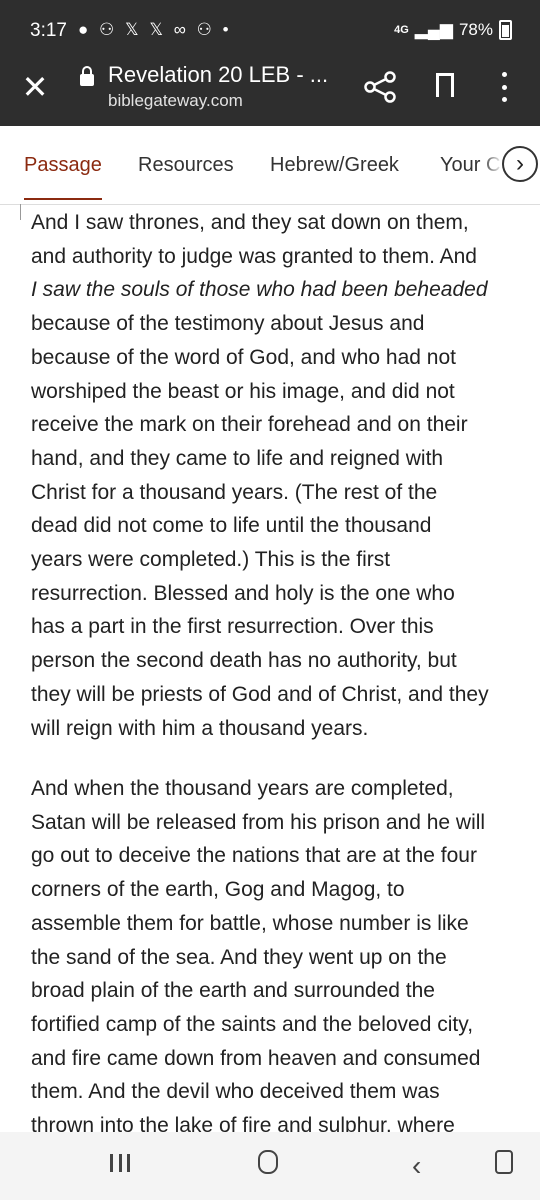 This screenshot has width=540, height=1200. What do you see at coordinates (63, 177) in the screenshot?
I see `tab-passage: Passage` at bounding box center [63, 177].